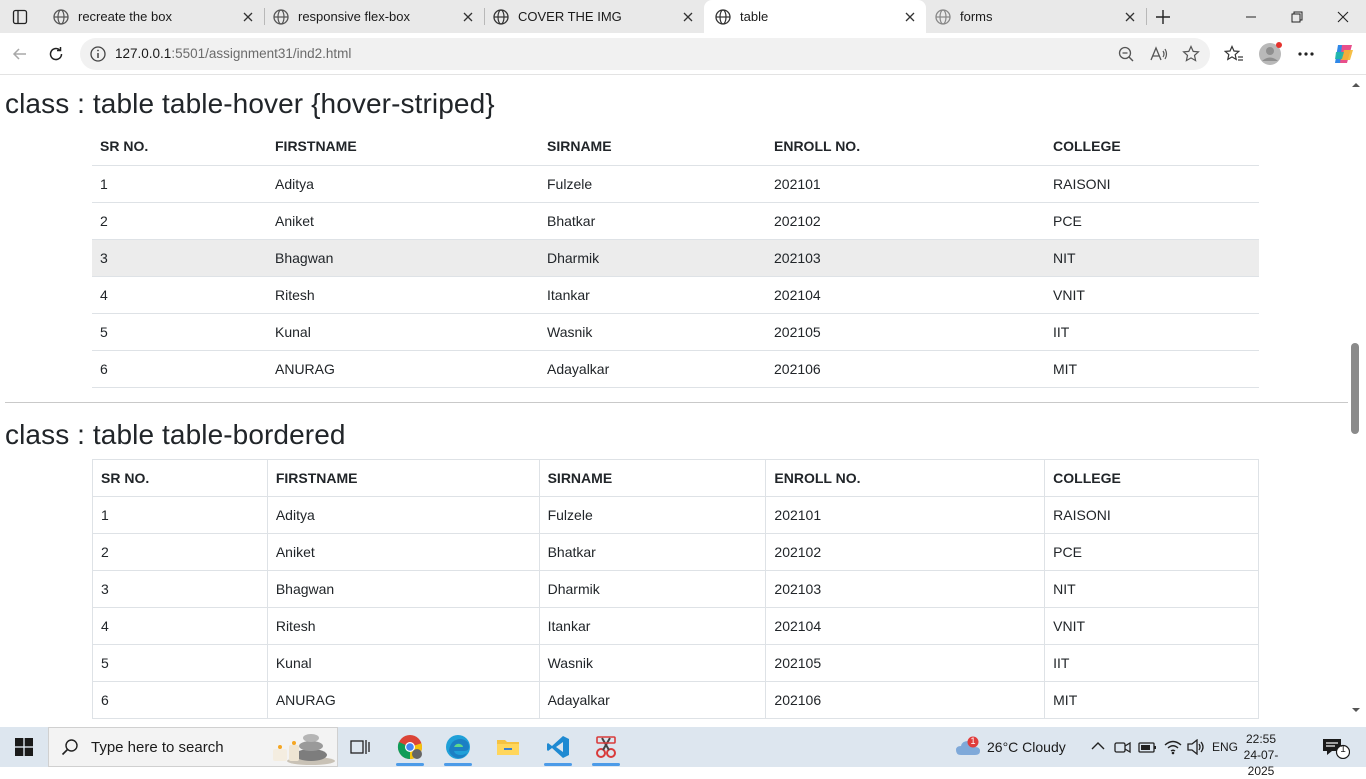  I want to click on meet-now-icon, so click(1123, 747).